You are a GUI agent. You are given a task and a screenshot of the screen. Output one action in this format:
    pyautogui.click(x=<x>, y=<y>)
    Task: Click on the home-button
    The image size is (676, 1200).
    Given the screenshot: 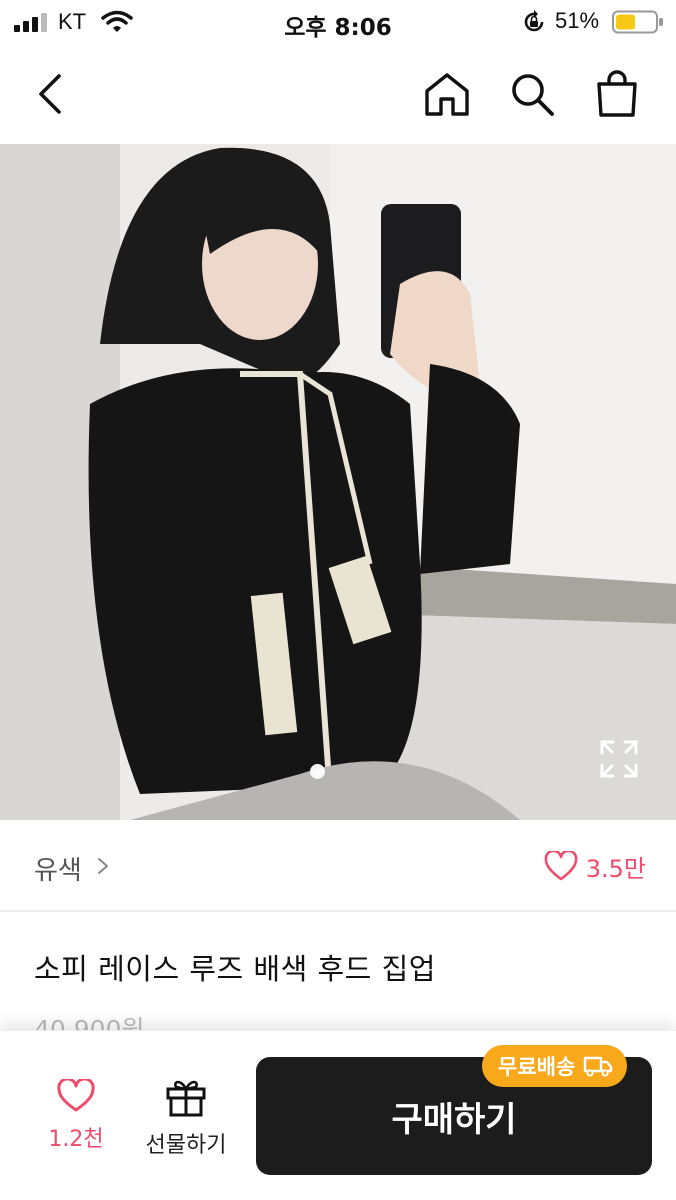 What is the action you would take?
    pyautogui.click(x=447, y=94)
    